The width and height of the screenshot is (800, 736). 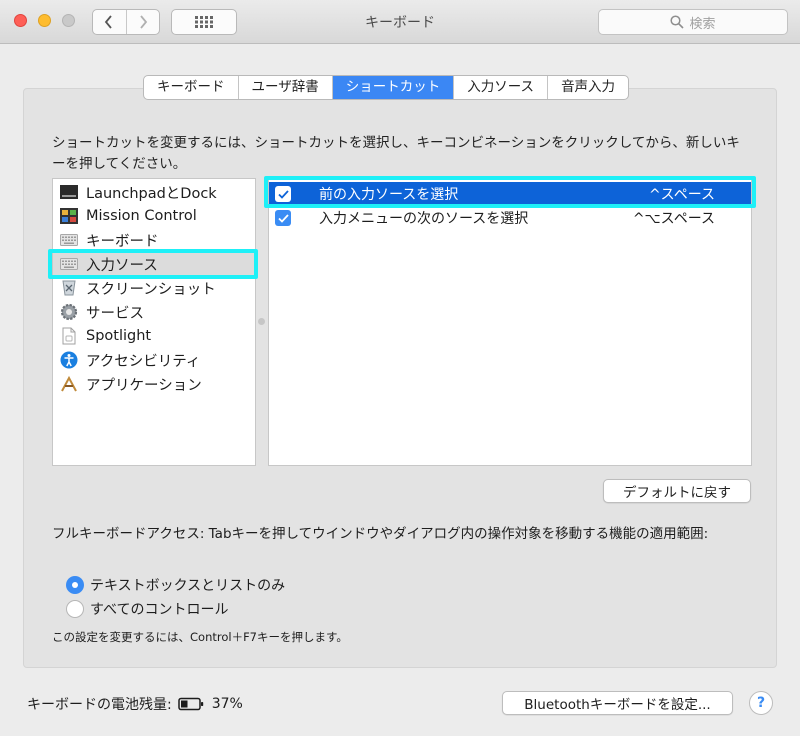 I want to click on tab-user-dictionary: ユーザ辞書, so click(x=284, y=87).